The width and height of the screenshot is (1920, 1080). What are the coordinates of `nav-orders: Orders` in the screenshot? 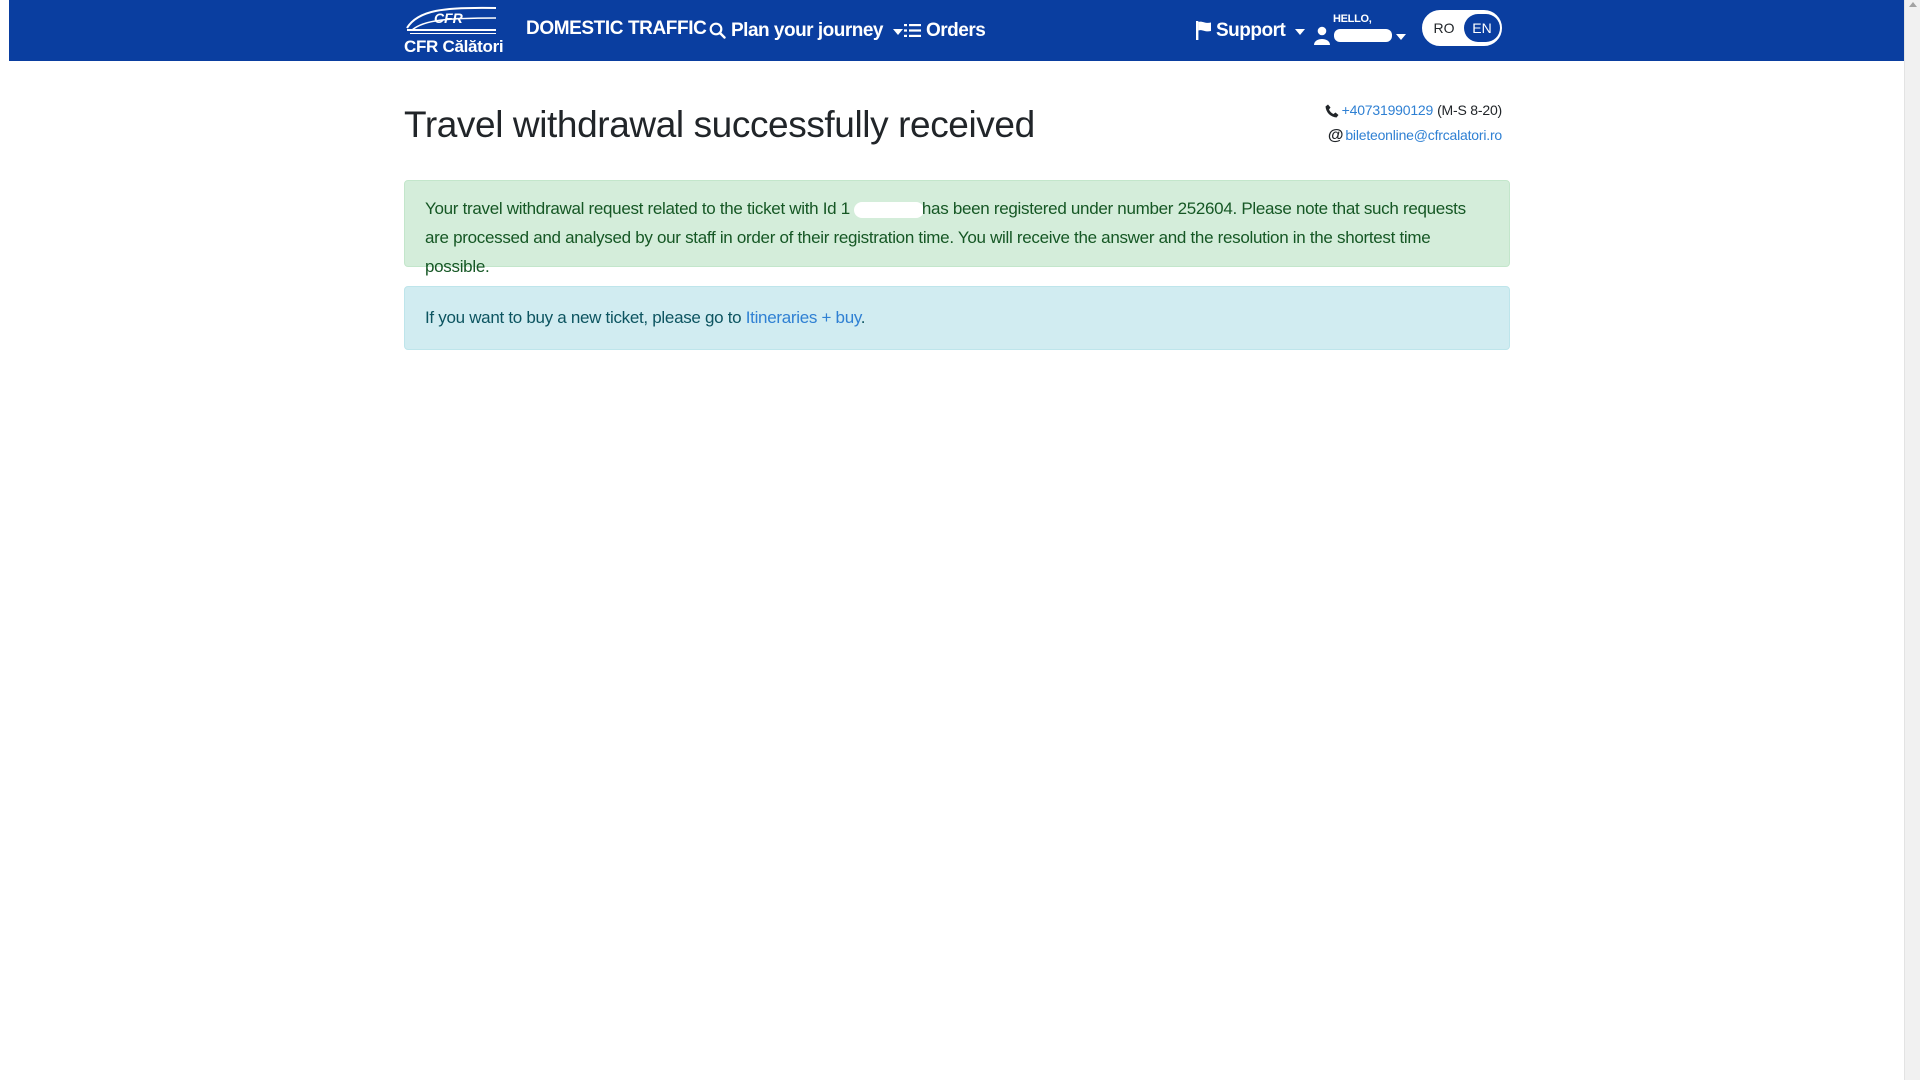 It's located at (945, 30).